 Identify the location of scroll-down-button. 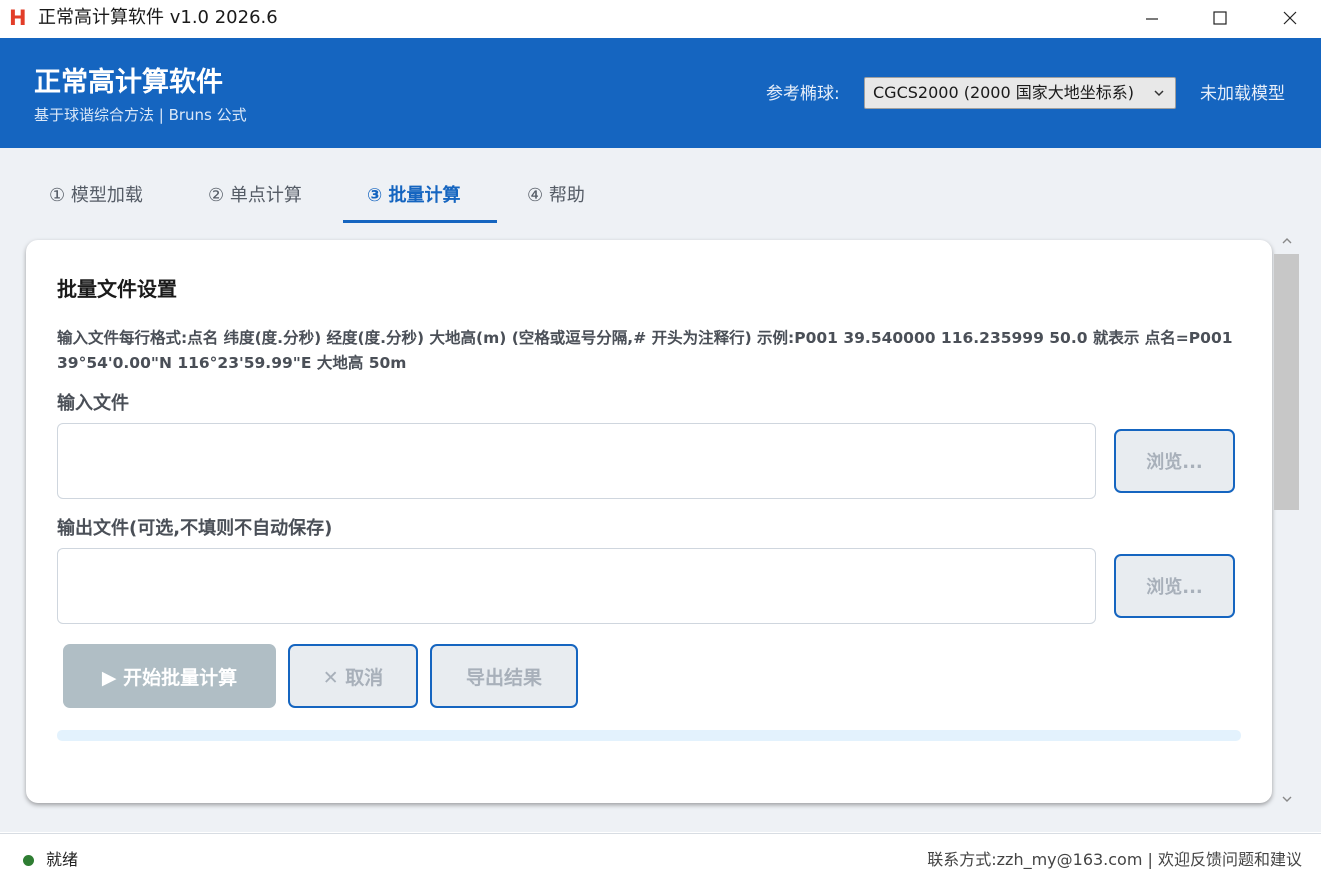
(1286, 799).